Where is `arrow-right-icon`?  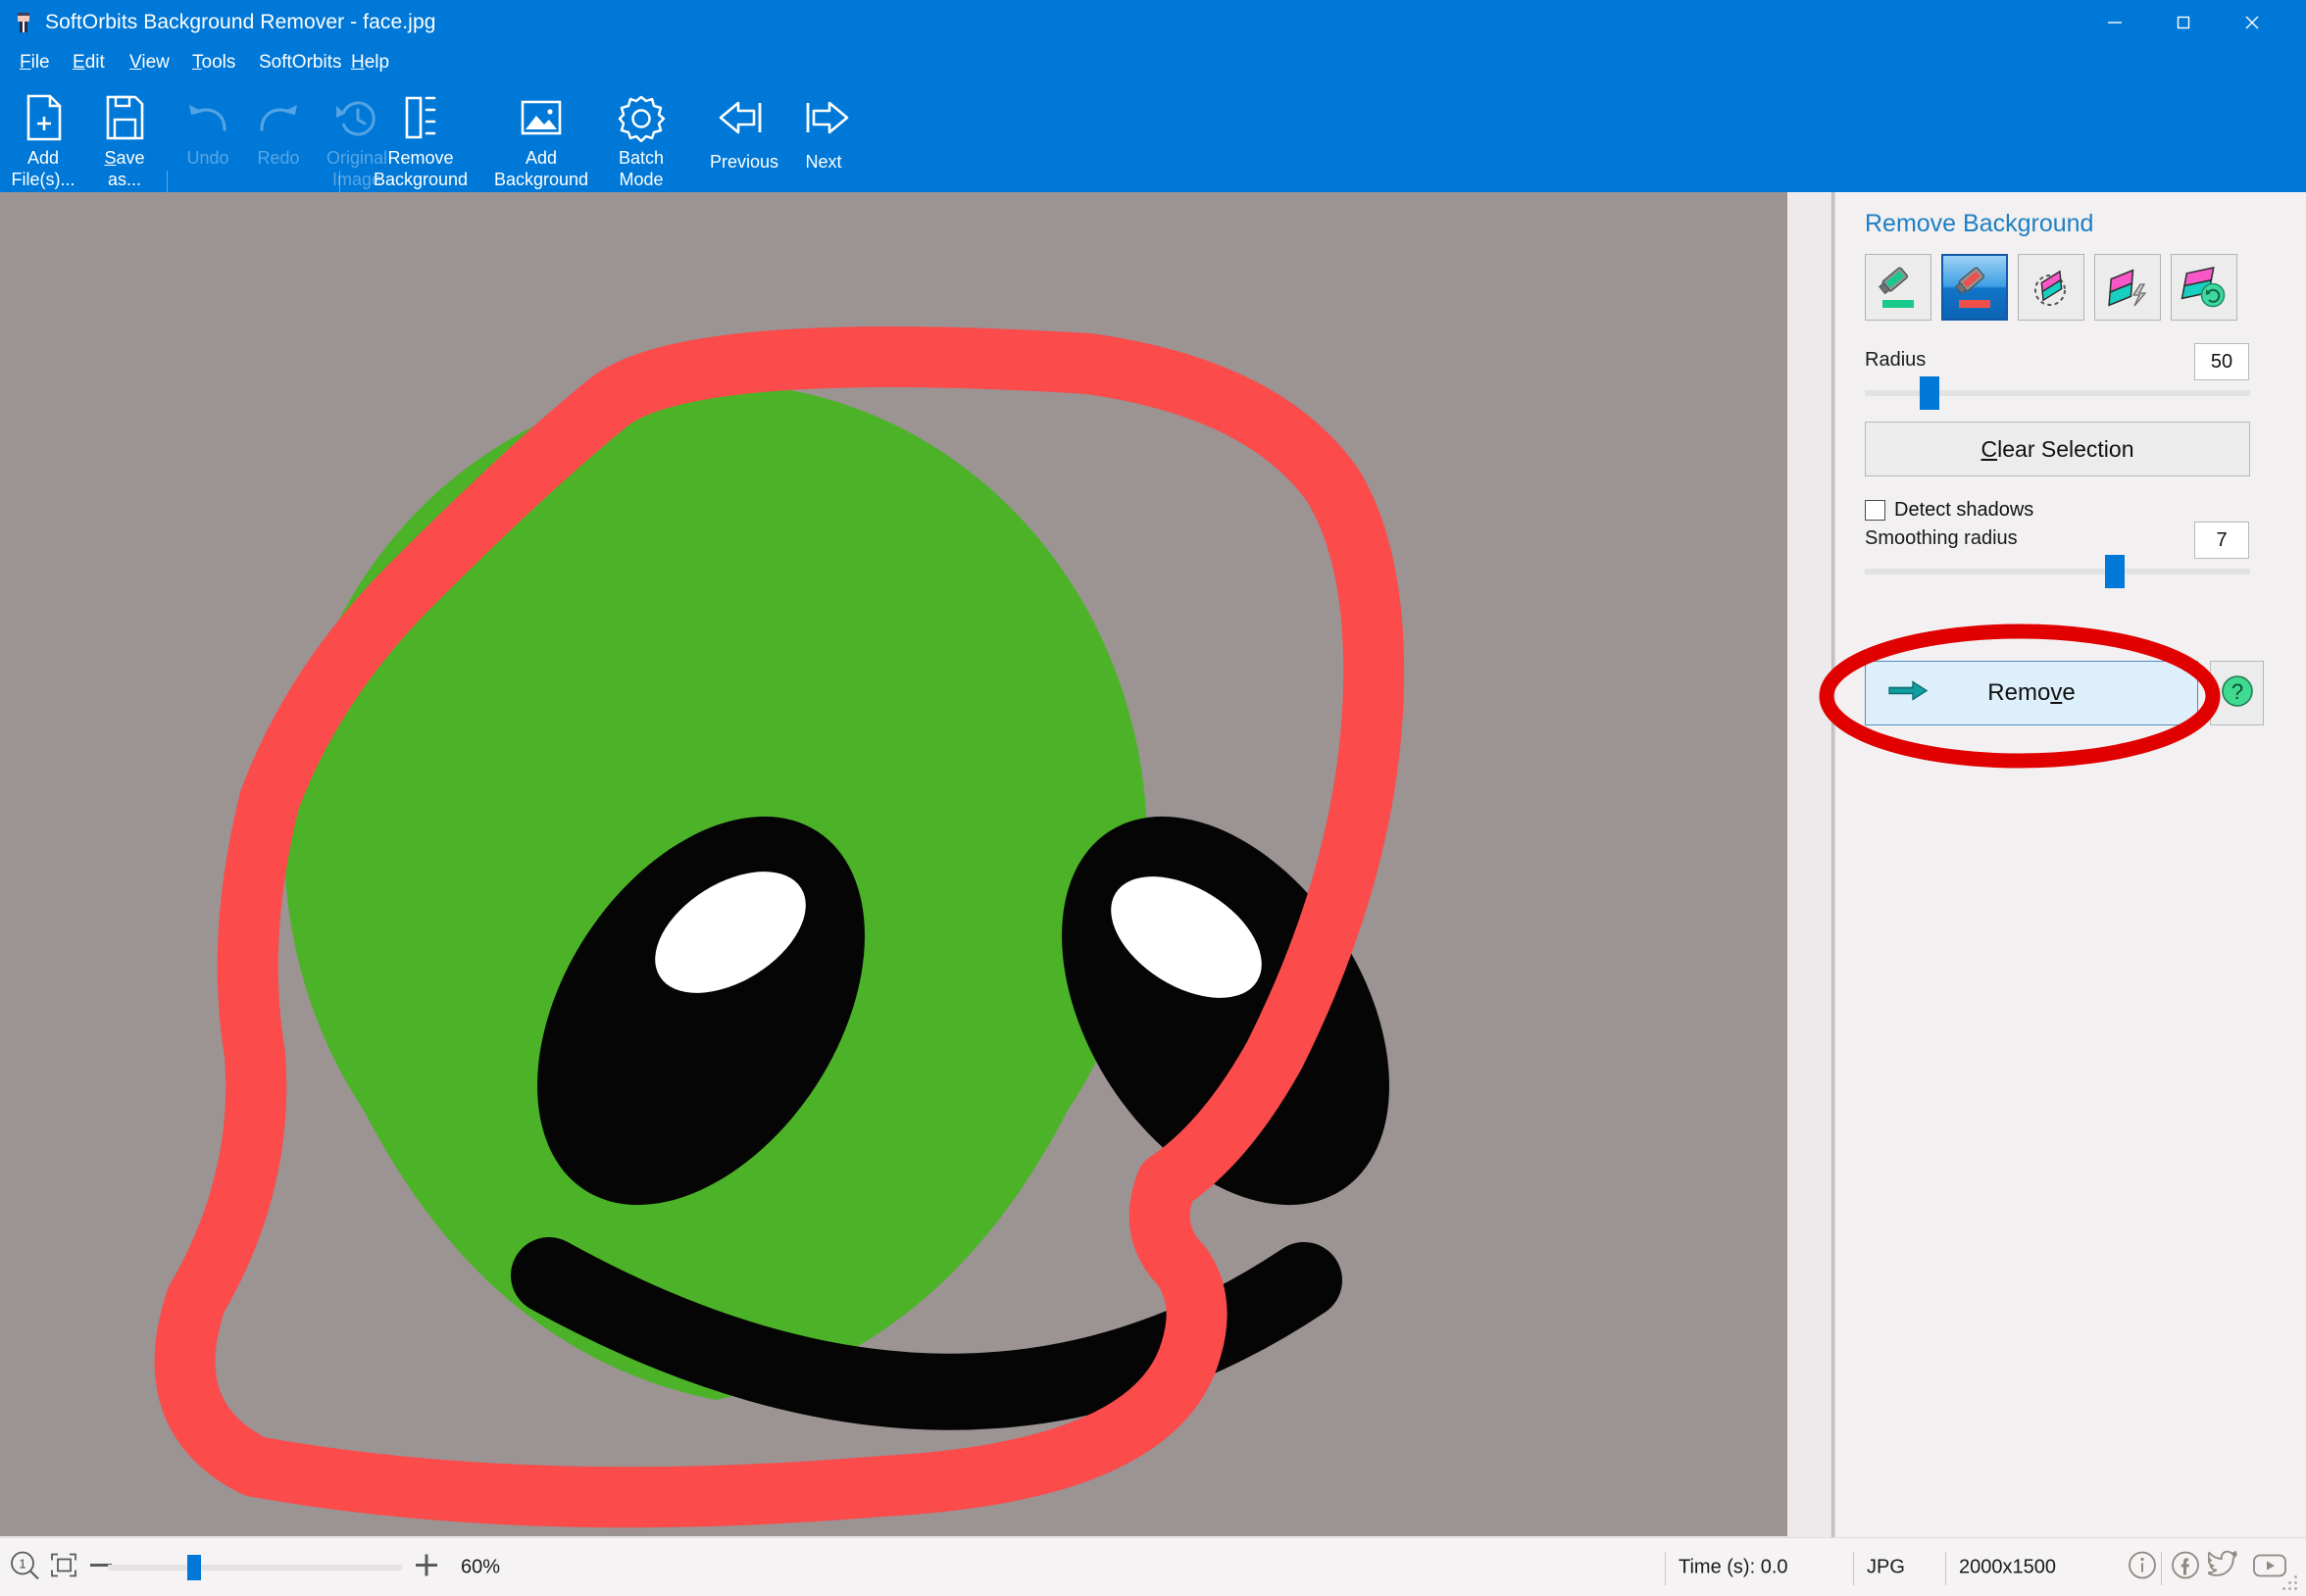 arrow-right-icon is located at coordinates (824, 117).